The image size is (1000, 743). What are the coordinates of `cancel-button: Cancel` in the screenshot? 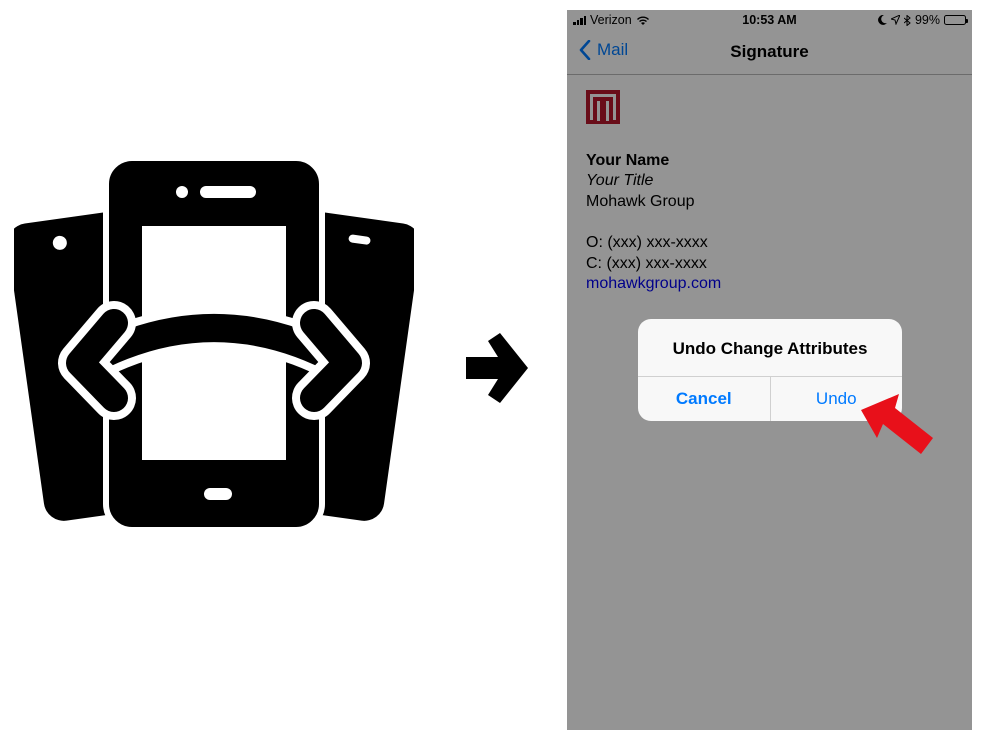 It's located at (704, 399).